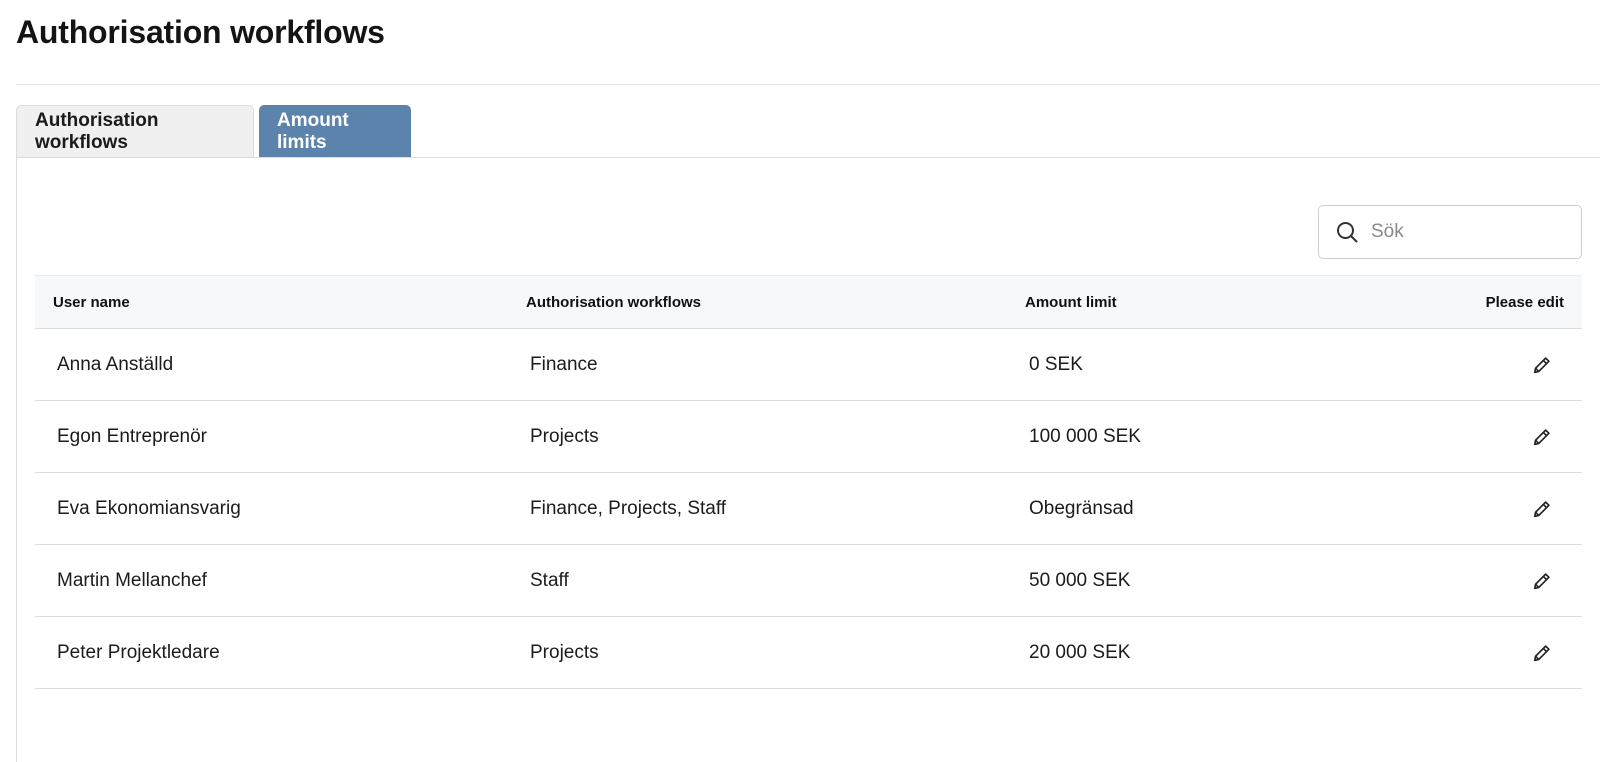 This screenshot has height=762, width=1600. Describe the element at coordinates (1524, 302) in the screenshot. I see `column-header-edit: Please edit` at that location.